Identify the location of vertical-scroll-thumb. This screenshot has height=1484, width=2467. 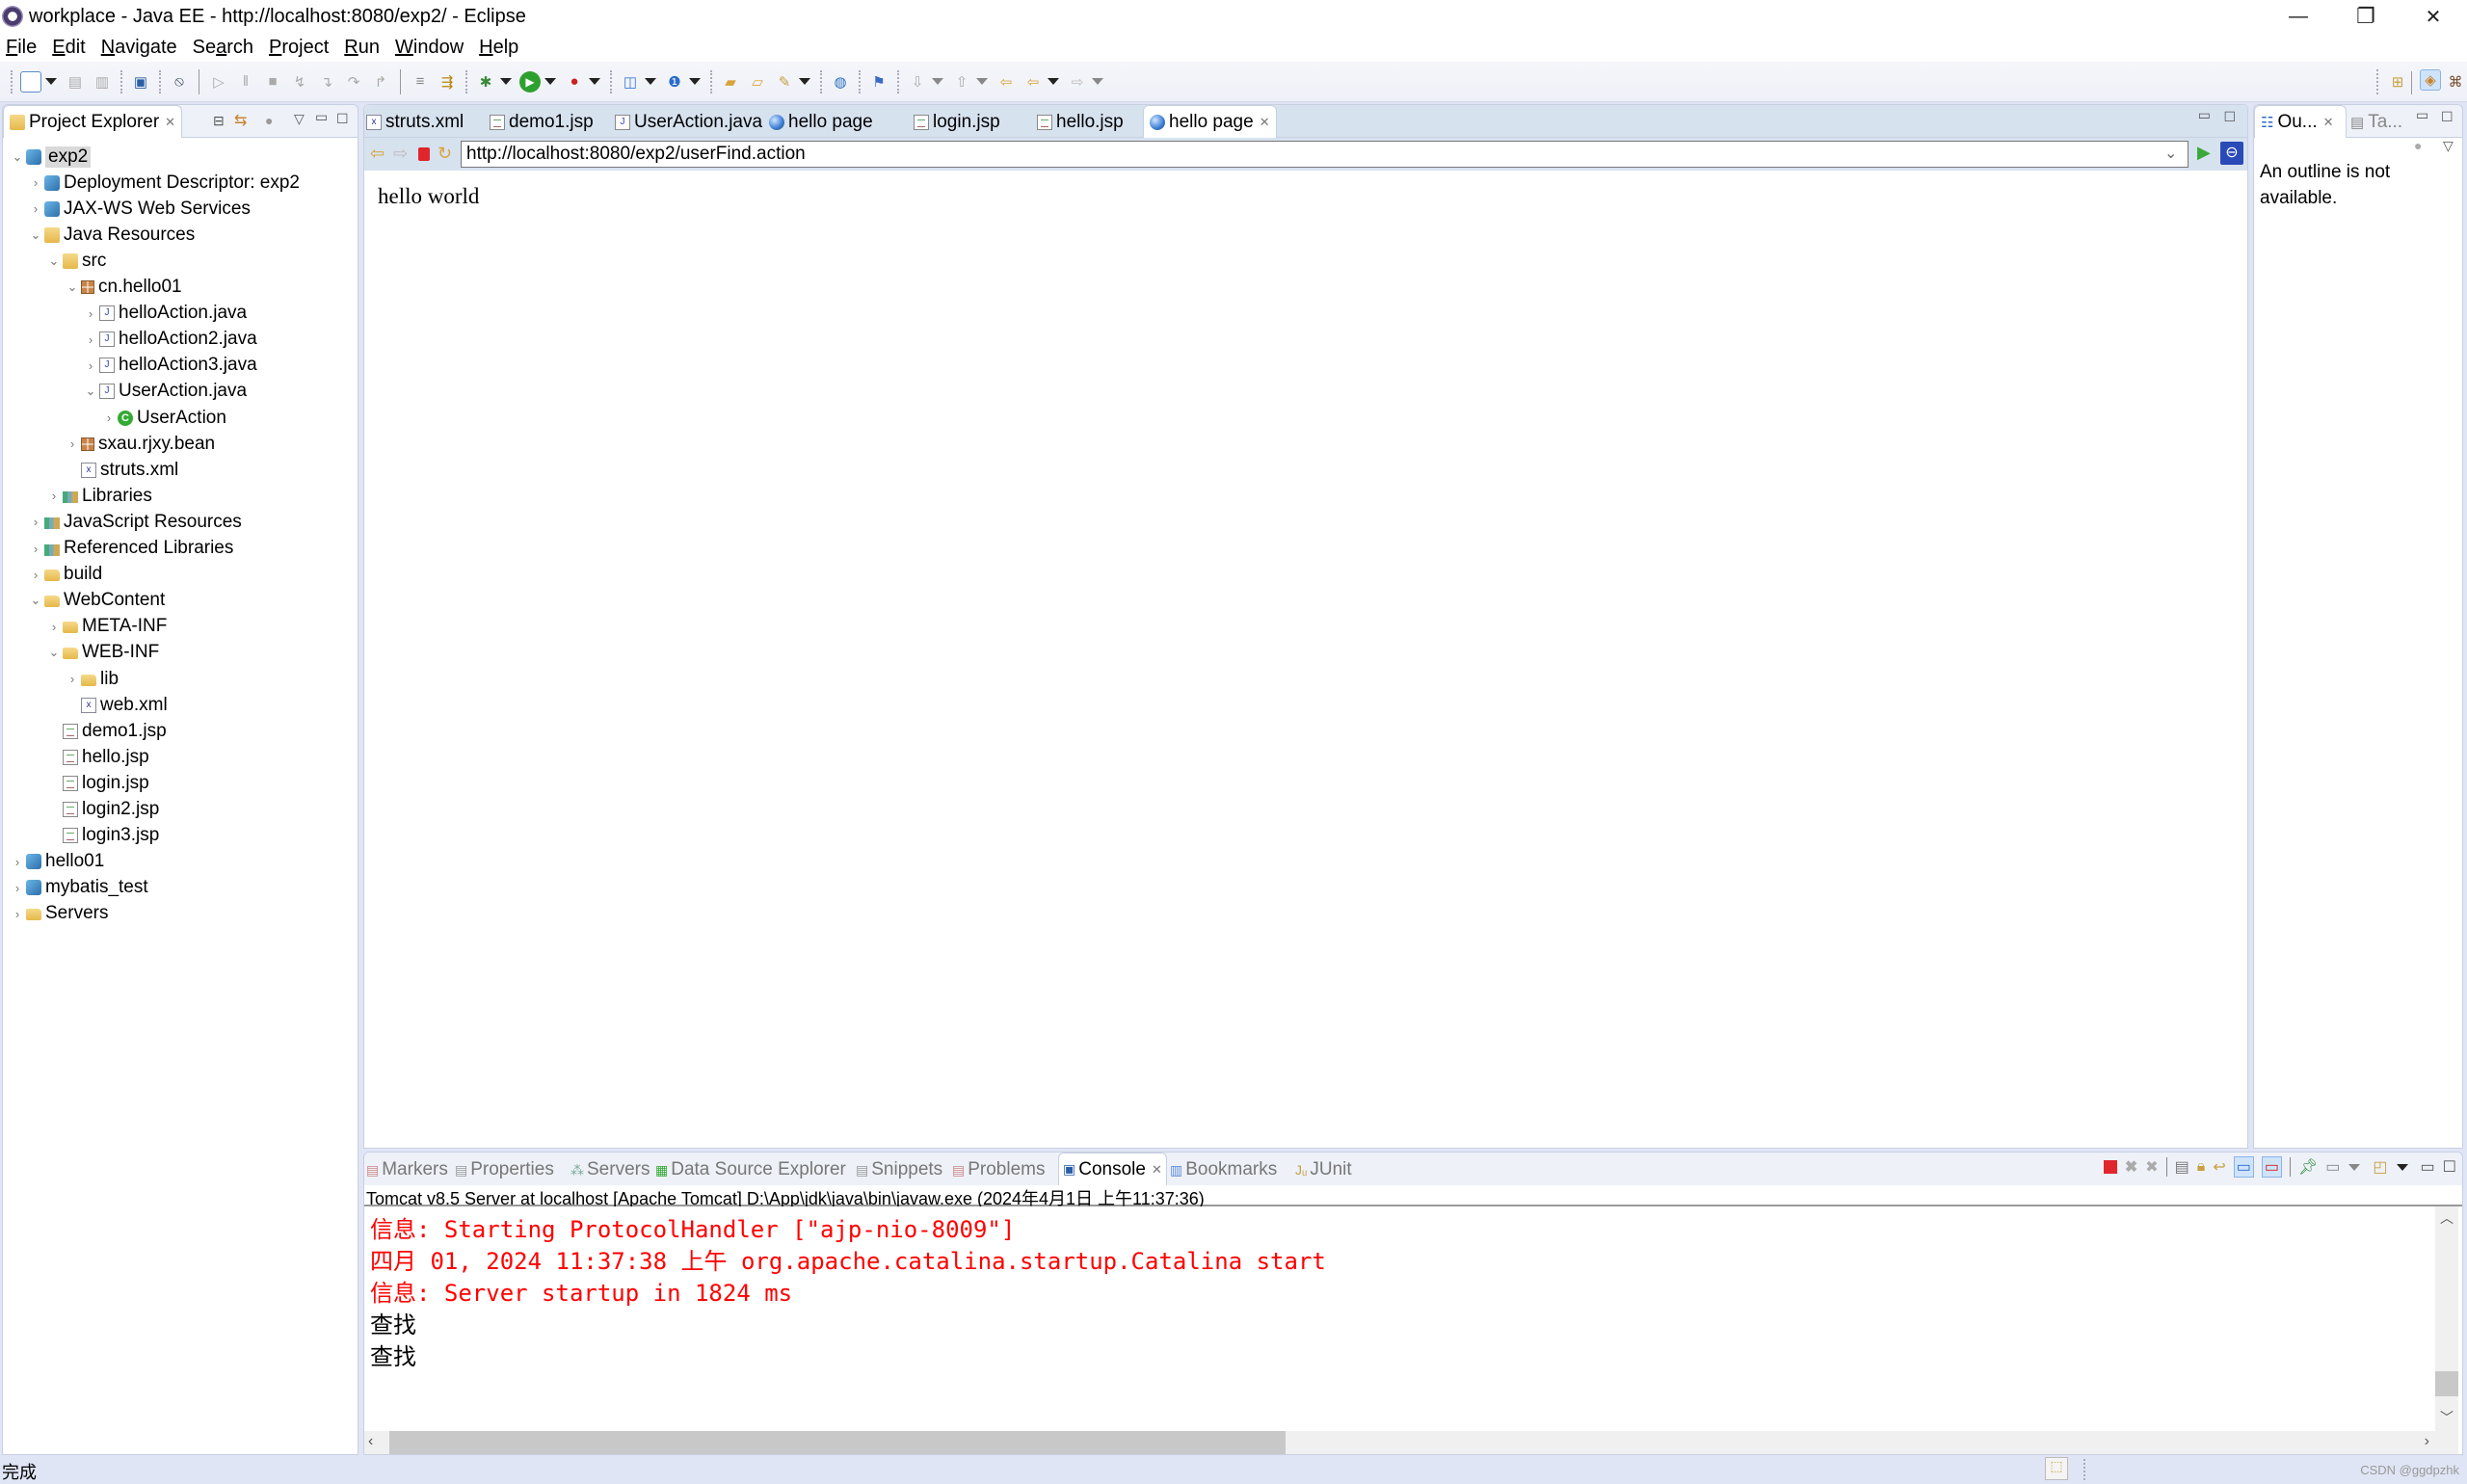
(2446, 1383).